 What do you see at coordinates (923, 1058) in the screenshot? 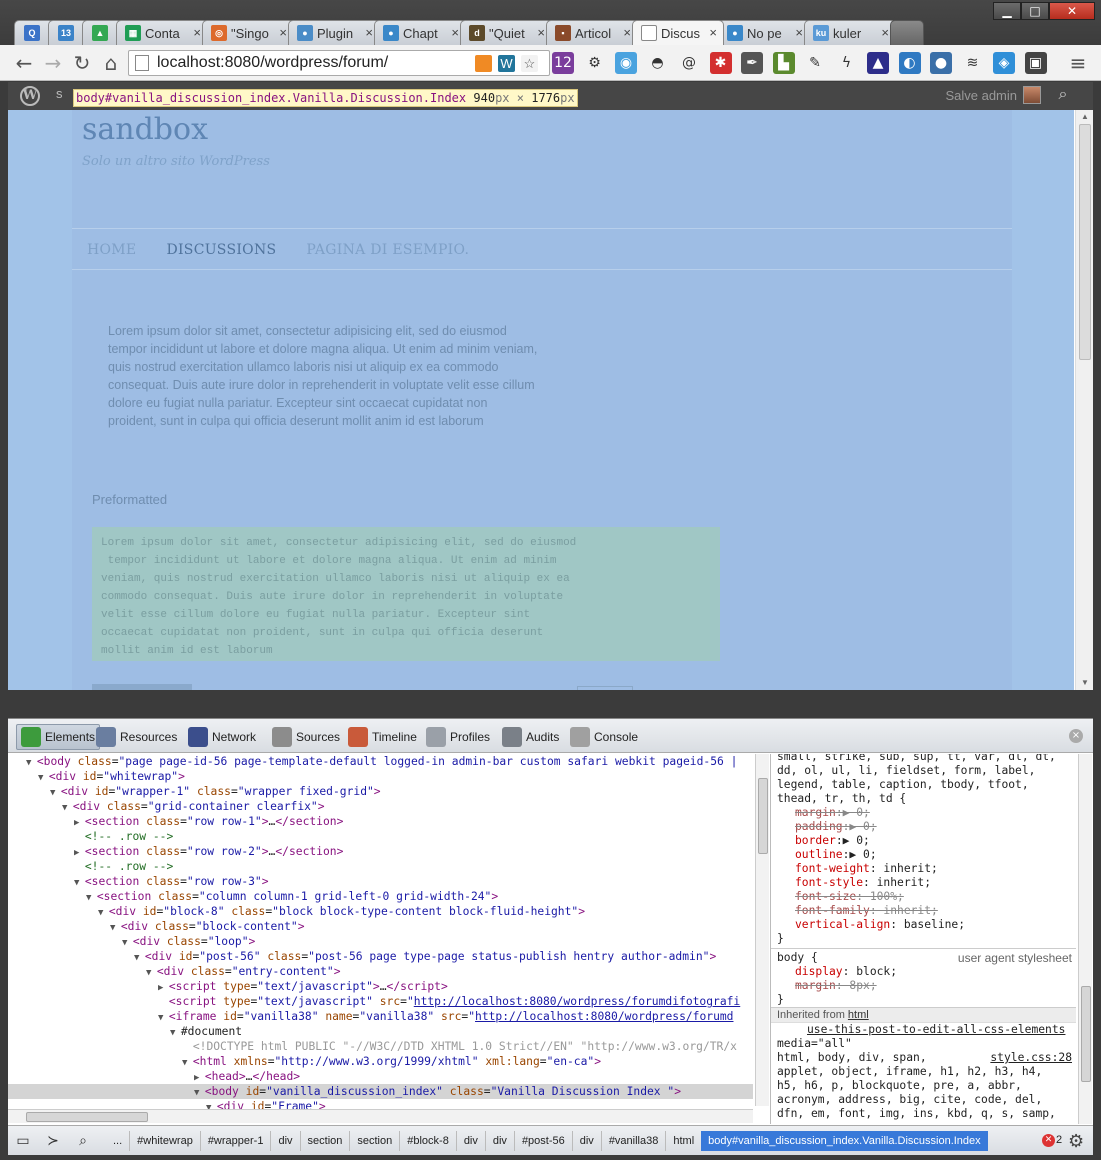
I see `css-selector: html, body, div, span, style.css:28` at bounding box center [923, 1058].